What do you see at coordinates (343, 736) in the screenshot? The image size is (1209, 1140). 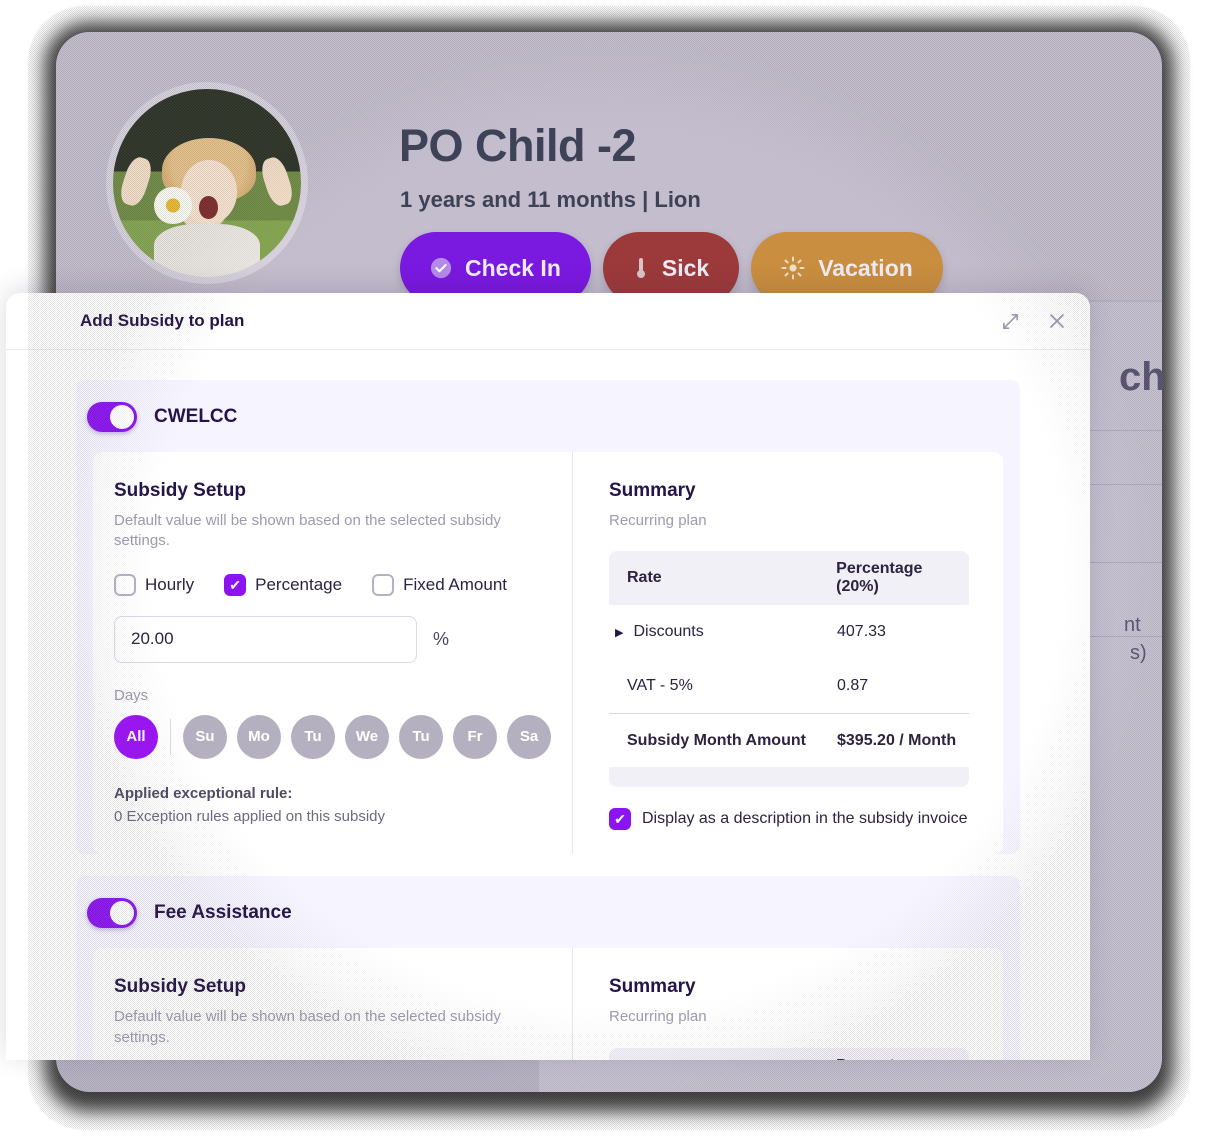 I see `days-selector: All Su Mo Tu We Tu Fr Sa` at bounding box center [343, 736].